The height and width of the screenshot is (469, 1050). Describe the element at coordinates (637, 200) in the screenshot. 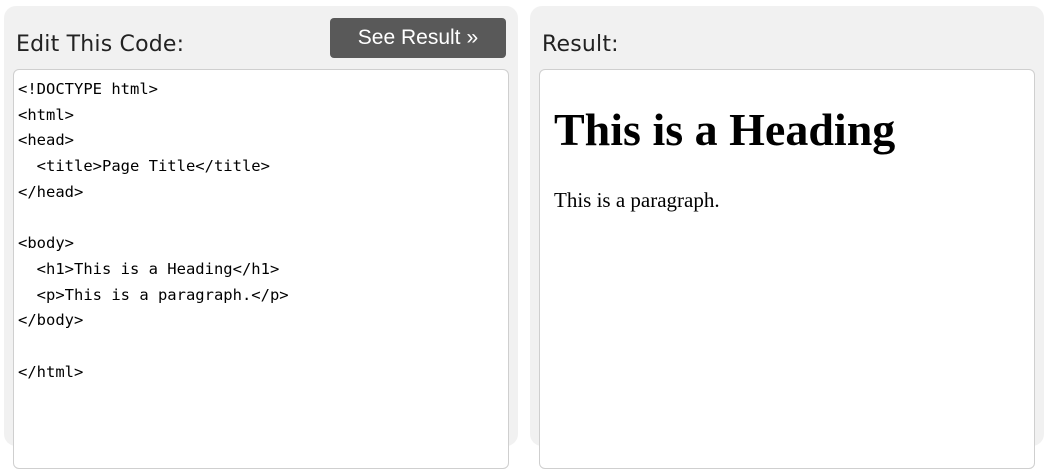

I see `rendered-paragraph: This is a paragraph.` at that location.